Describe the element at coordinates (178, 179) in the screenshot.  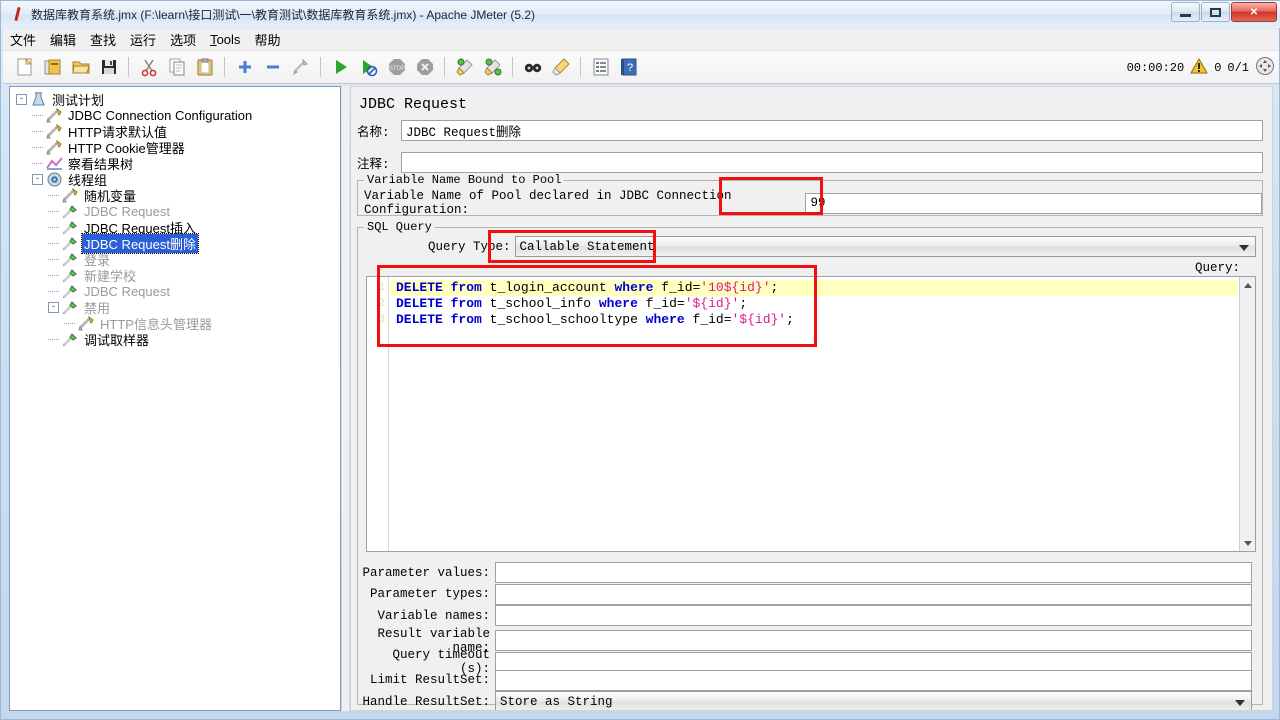
I see `tree-node: - 线程组` at that location.